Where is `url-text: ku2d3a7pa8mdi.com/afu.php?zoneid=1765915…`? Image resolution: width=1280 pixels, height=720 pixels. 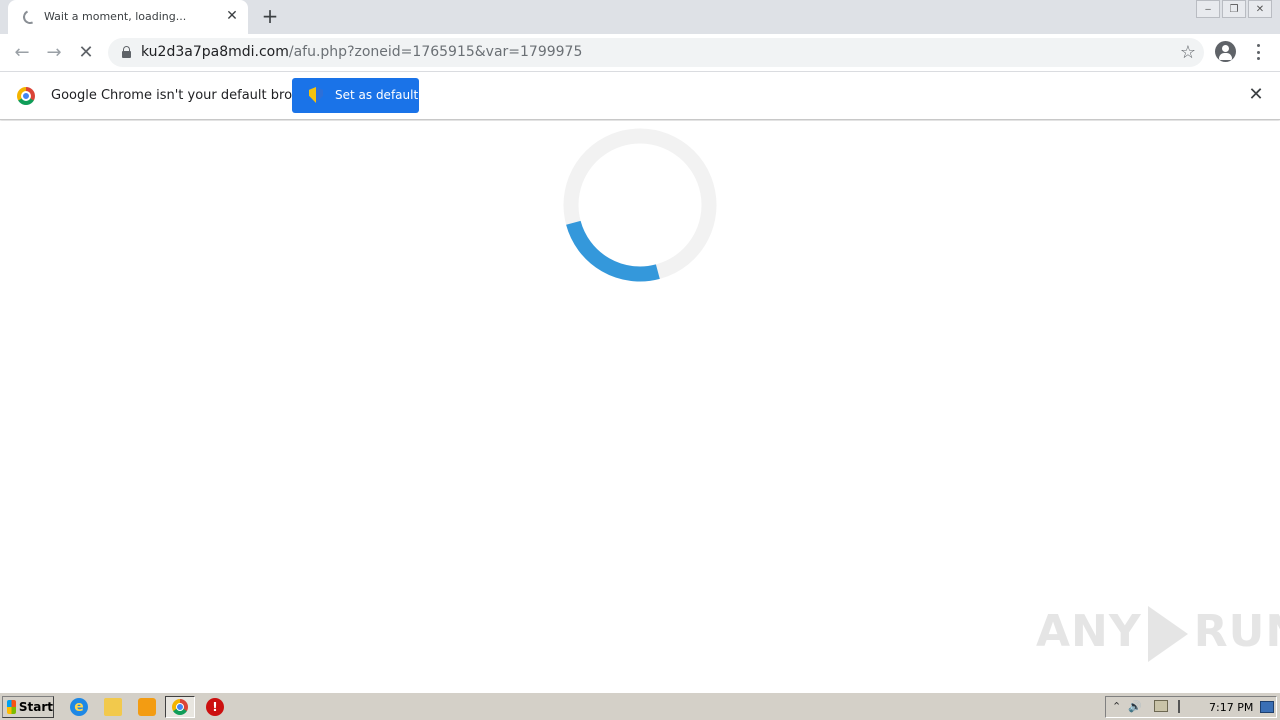
url-text: ku2d3a7pa8mdi.com/afu.php?zoneid=1765915… is located at coordinates (361, 52).